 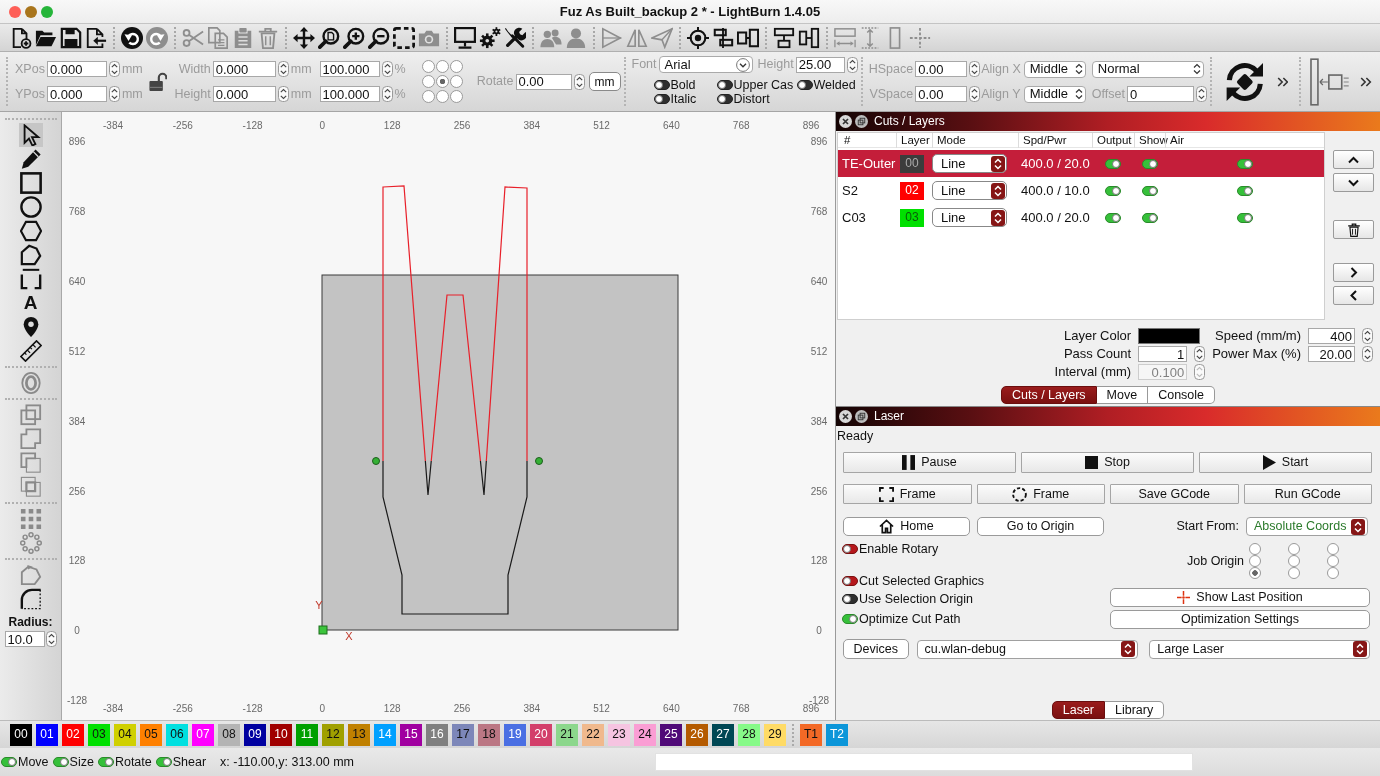 What do you see at coordinates (775, 734) in the screenshot?
I see `layer-color-button: 29` at bounding box center [775, 734].